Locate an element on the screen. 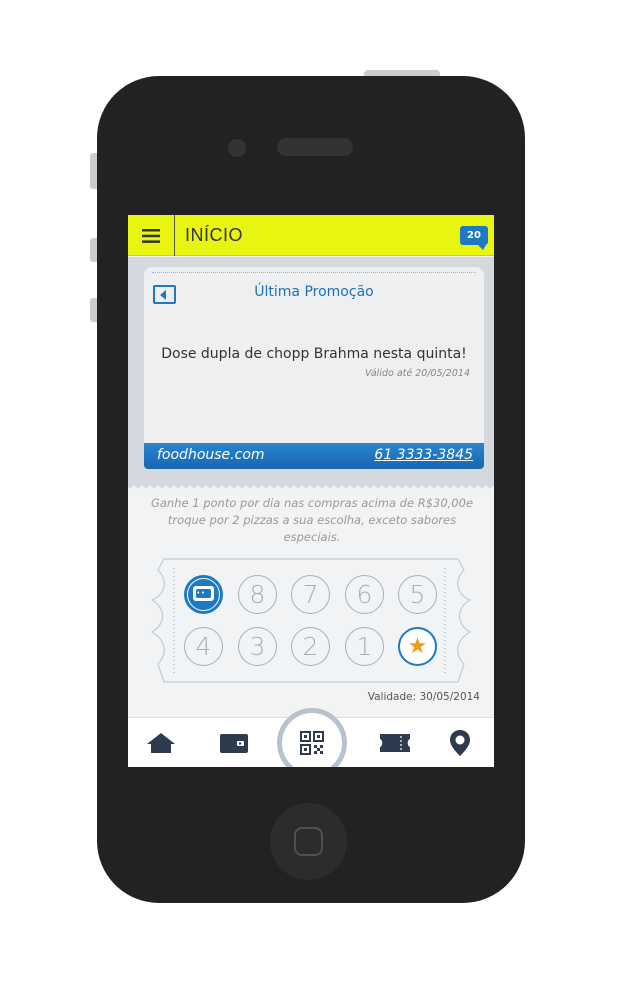 The height and width of the screenshot is (1008, 627). page-title: INÍCIO is located at coordinates (214, 235).